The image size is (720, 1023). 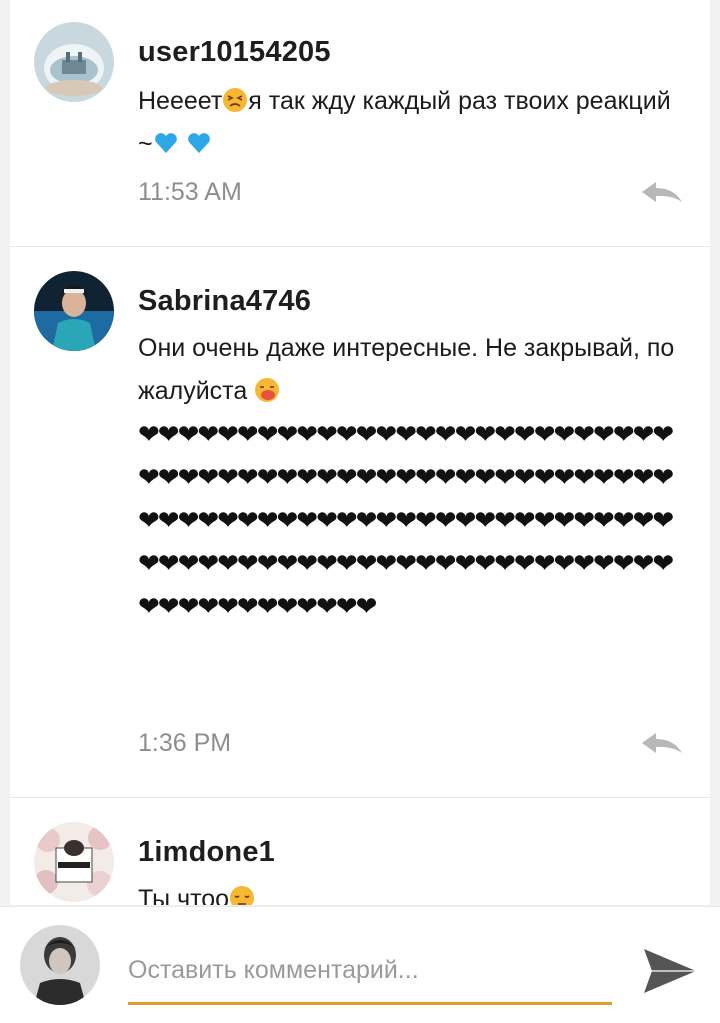 What do you see at coordinates (184, 895) in the screenshot?
I see `comment-text-part: Ты чтоо` at bounding box center [184, 895].